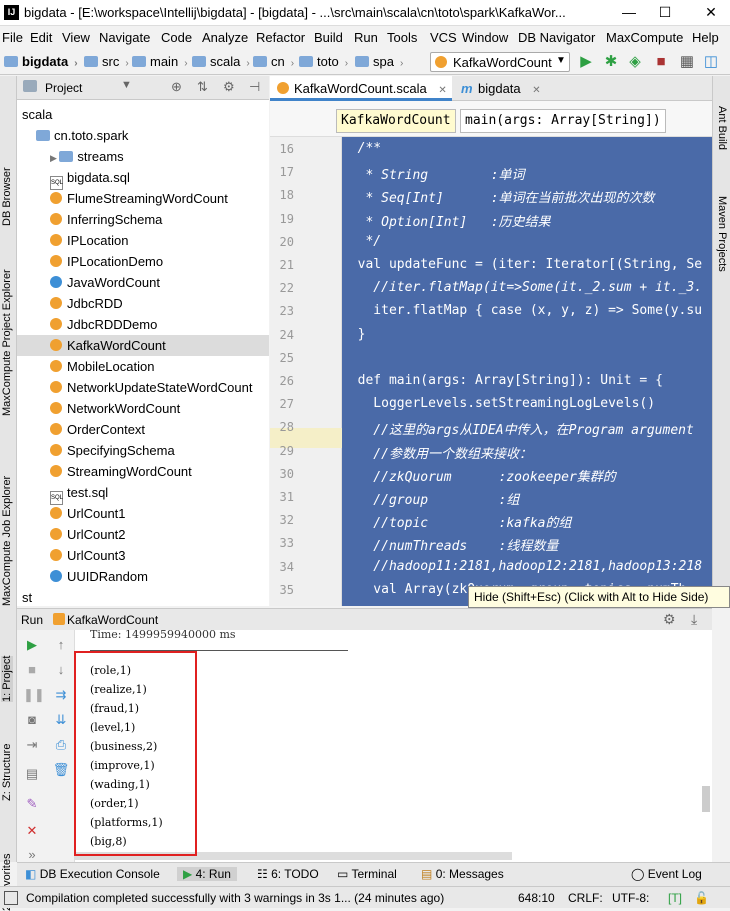  I want to click on messages-tab: ▤ 0: Messages, so click(462, 874).